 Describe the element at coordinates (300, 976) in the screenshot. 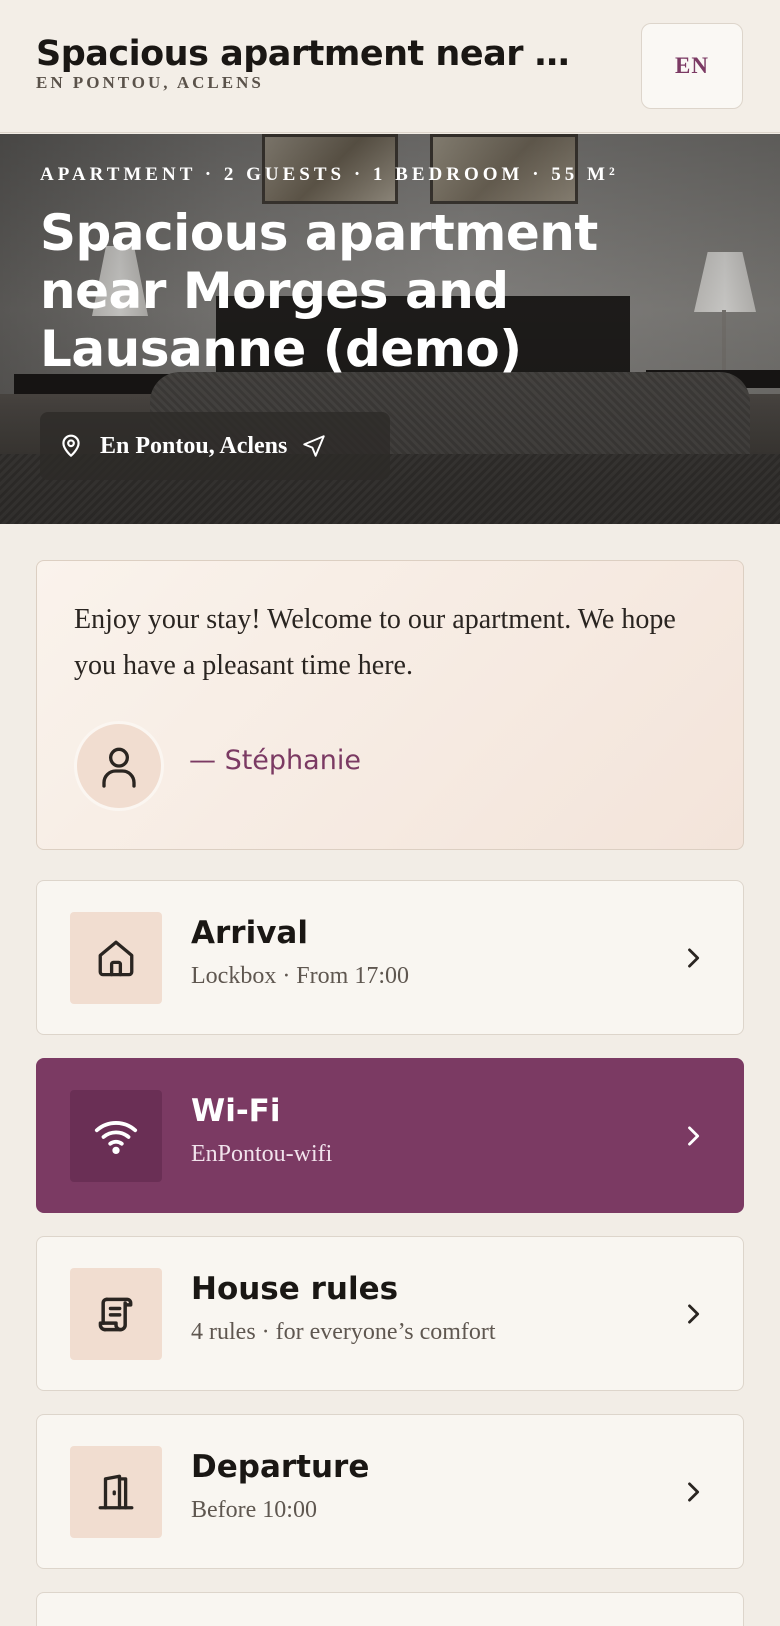

I see `section-subtitle: Lockbox · From 17:00` at that location.